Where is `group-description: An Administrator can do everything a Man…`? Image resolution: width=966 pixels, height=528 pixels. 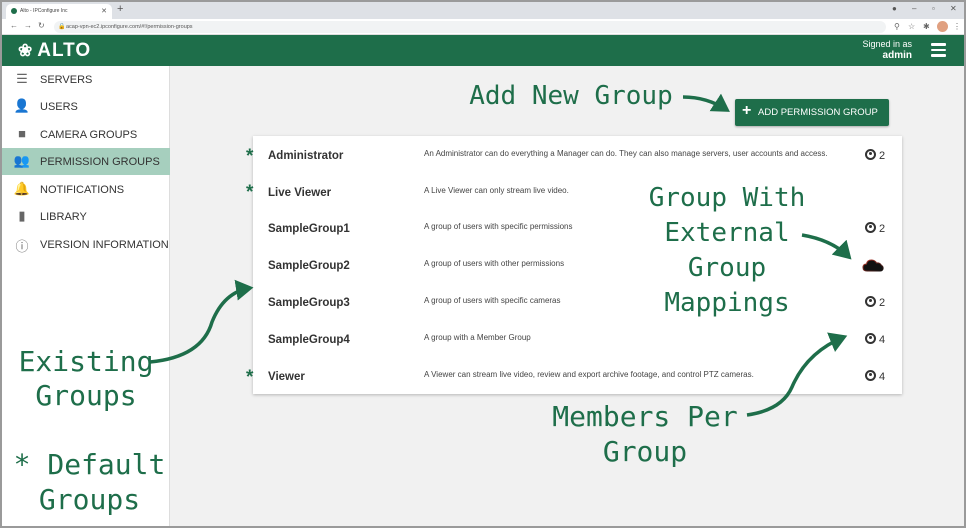 group-description: An Administrator can do everything a Man… is located at coordinates (626, 153).